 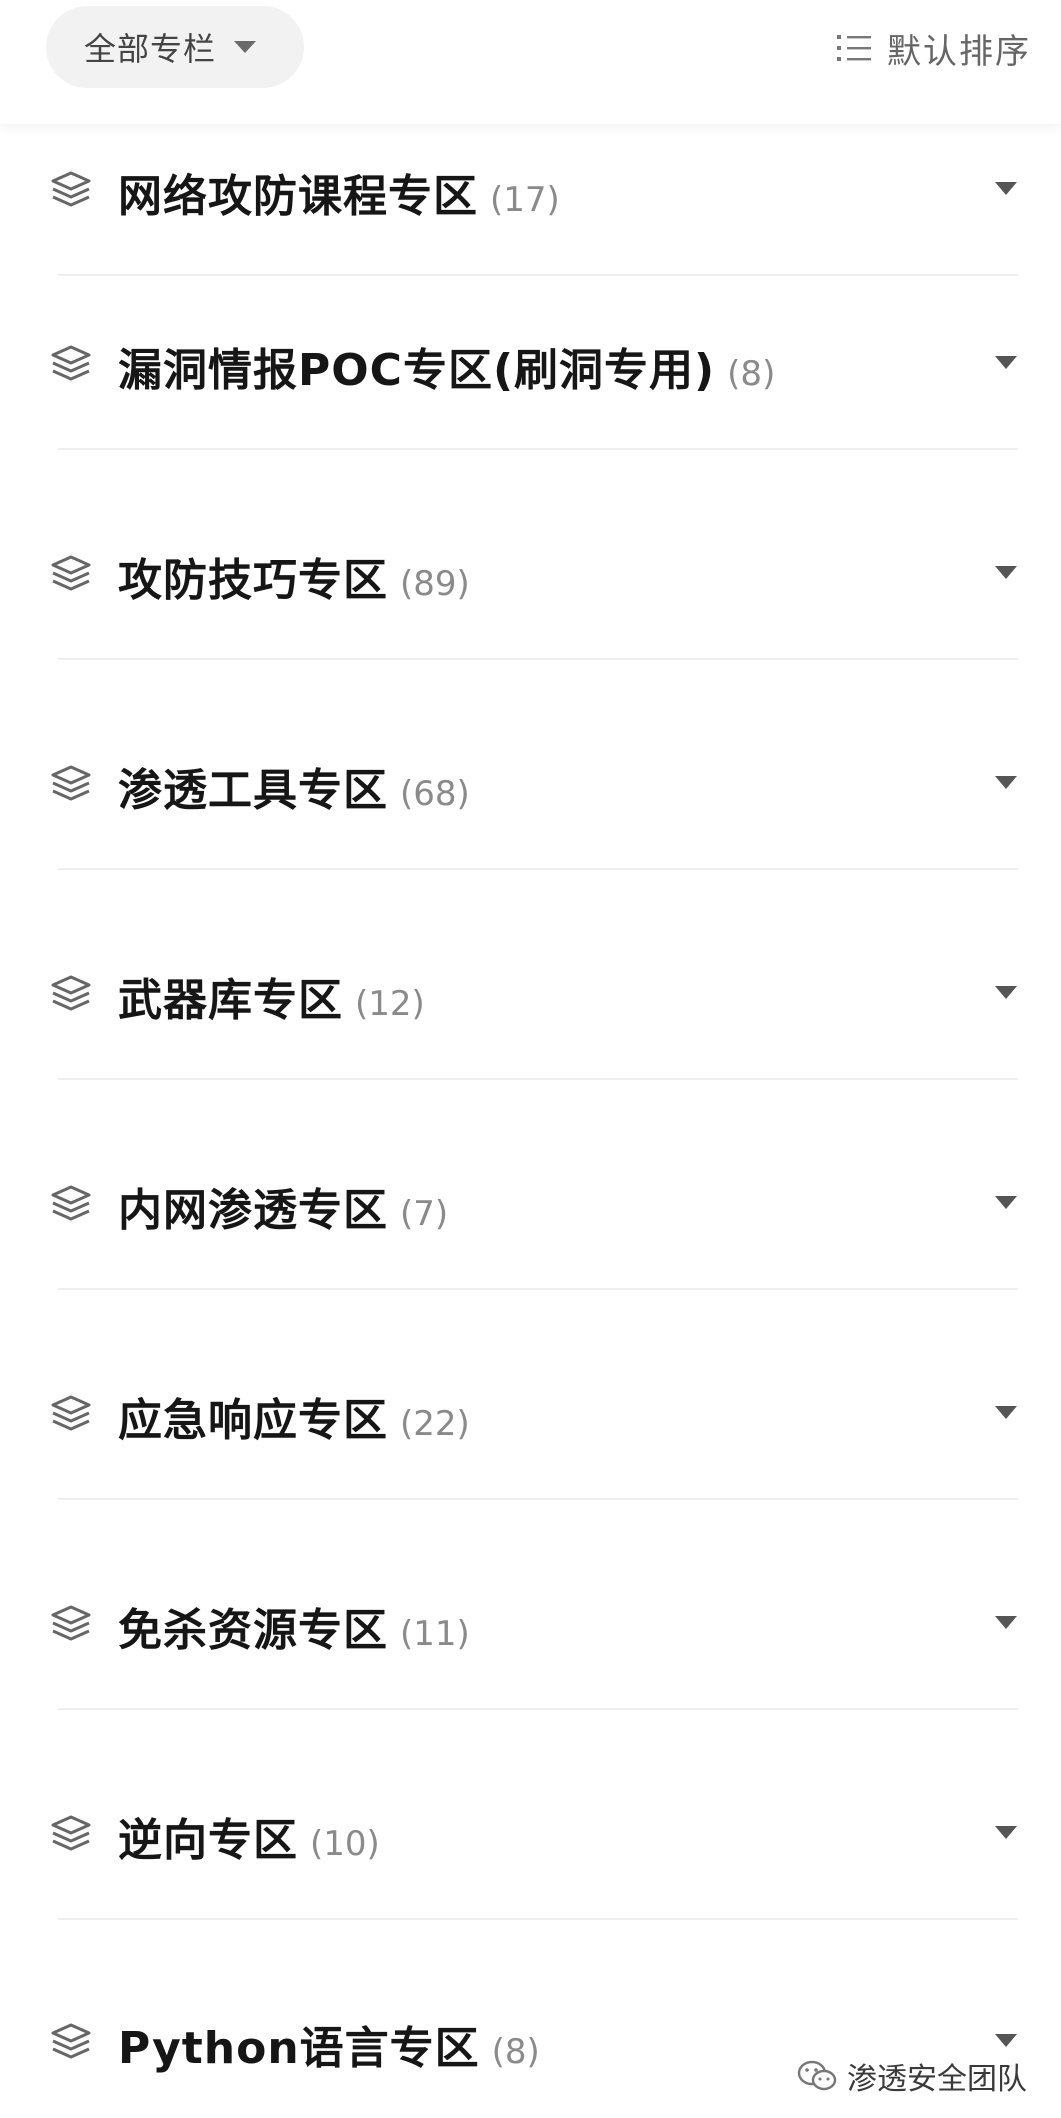 I want to click on category-count: (7), so click(x=424, y=1214).